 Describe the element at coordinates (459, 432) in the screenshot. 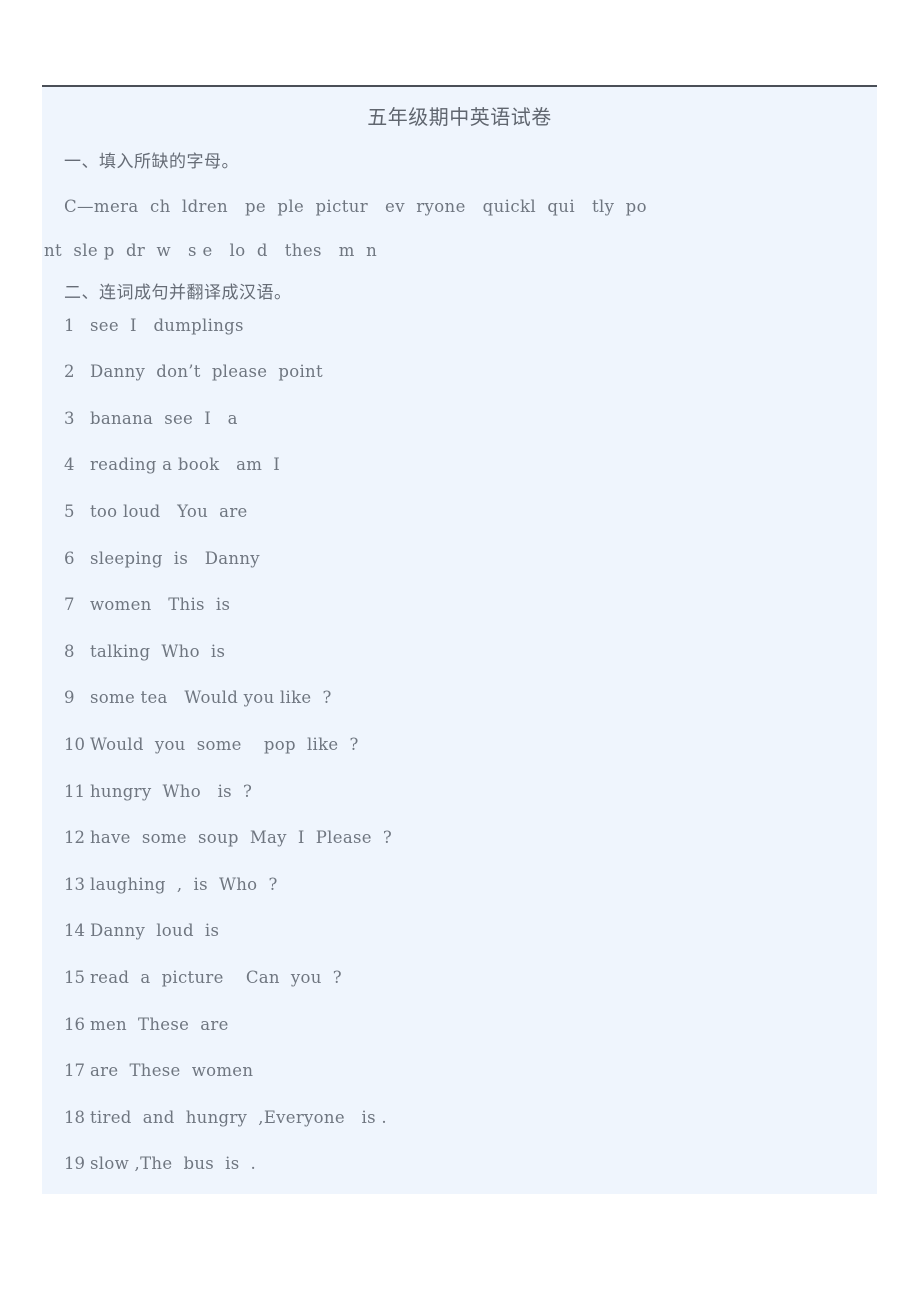

I see `list-item: 3 banana see I a` at that location.